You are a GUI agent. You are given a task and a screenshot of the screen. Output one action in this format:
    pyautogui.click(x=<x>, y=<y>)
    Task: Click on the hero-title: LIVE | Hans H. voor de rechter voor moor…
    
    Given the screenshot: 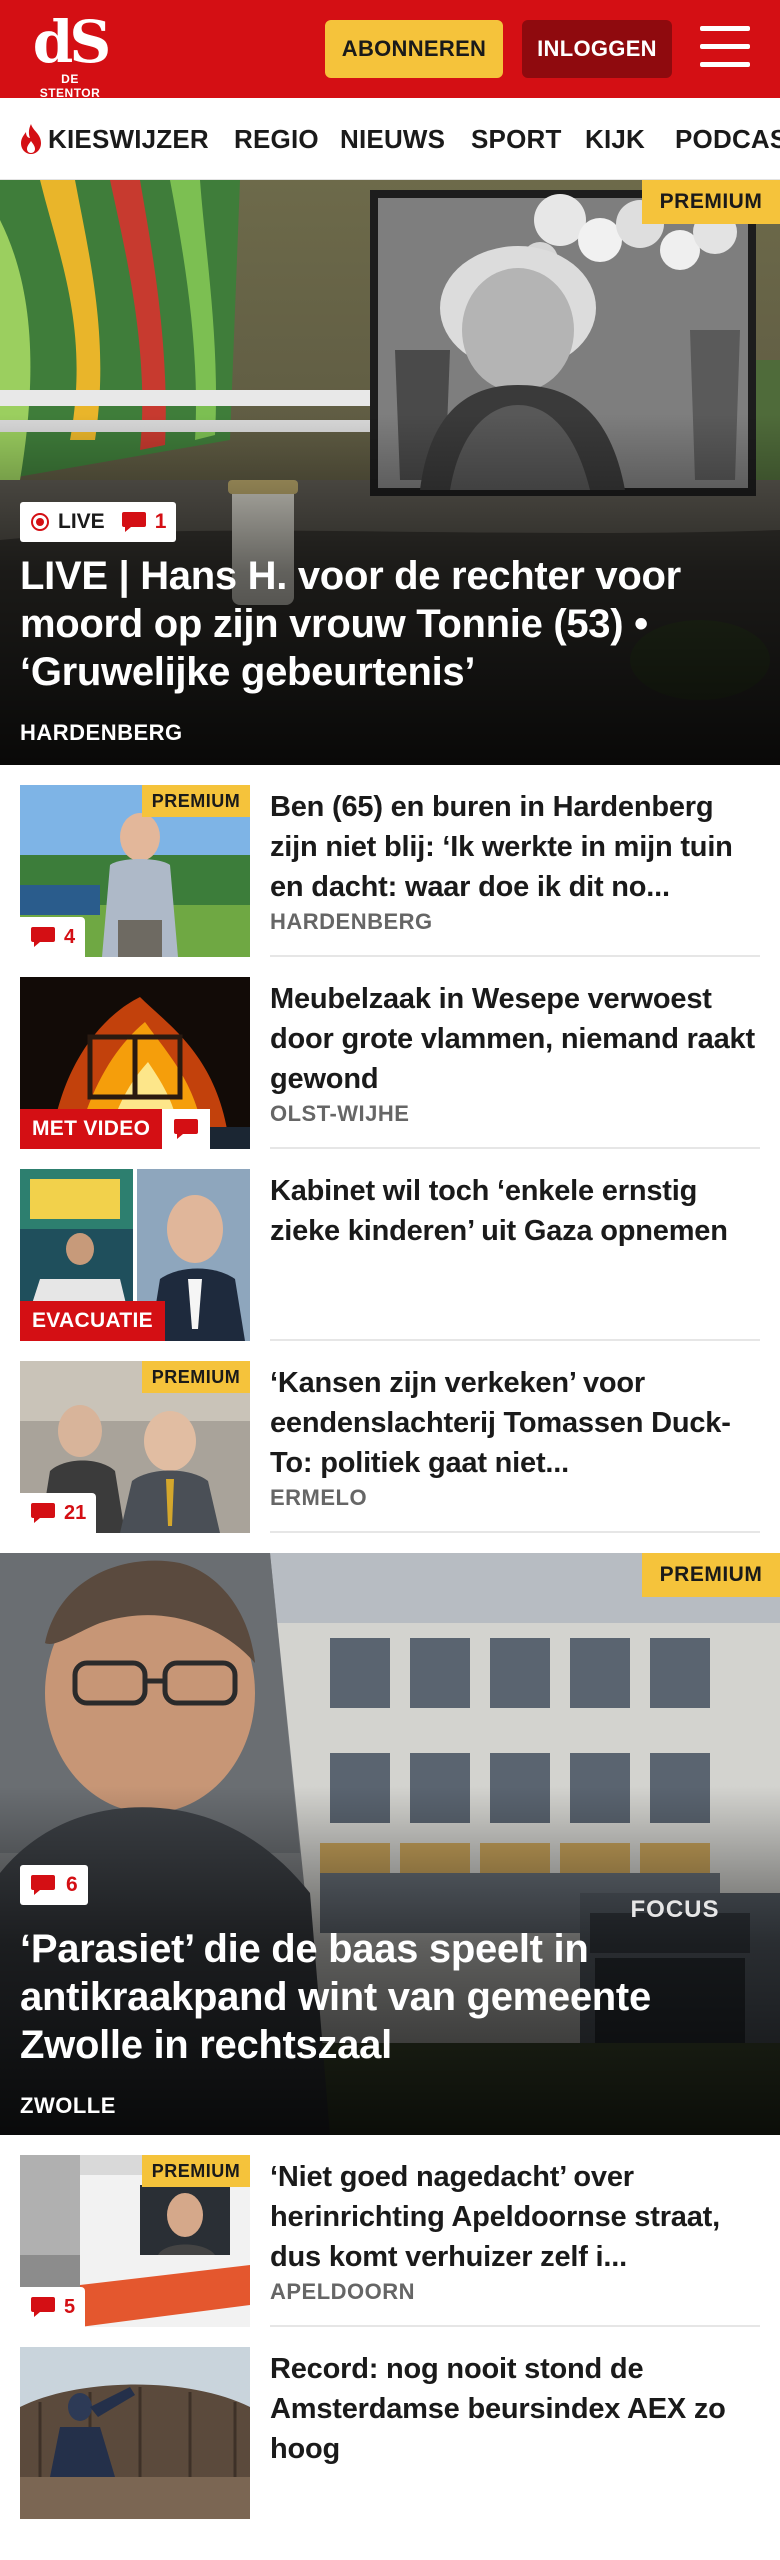 What is the action you would take?
    pyautogui.click(x=370, y=624)
    